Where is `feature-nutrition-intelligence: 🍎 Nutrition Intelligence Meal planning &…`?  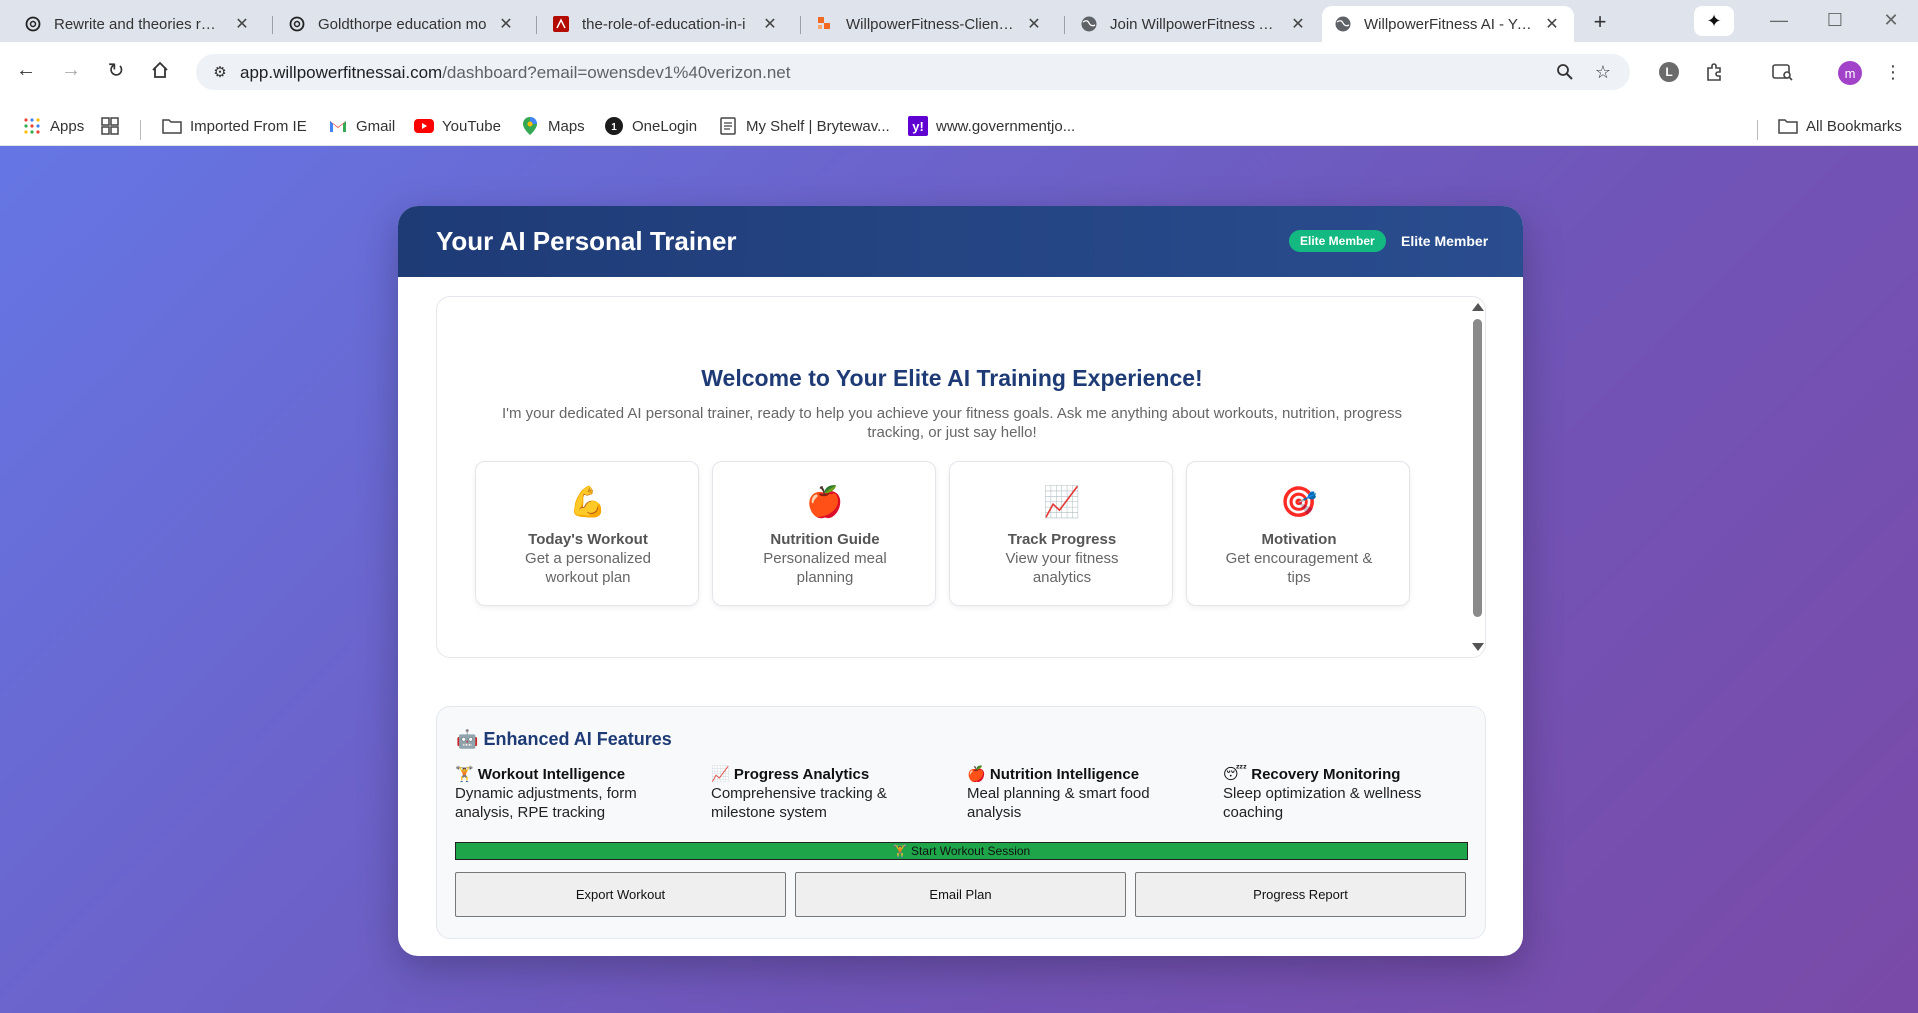
feature-nutrition-intelligence: 🍎 Nutrition Intelligence Meal planning &… is located at coordinates (1072, 793).